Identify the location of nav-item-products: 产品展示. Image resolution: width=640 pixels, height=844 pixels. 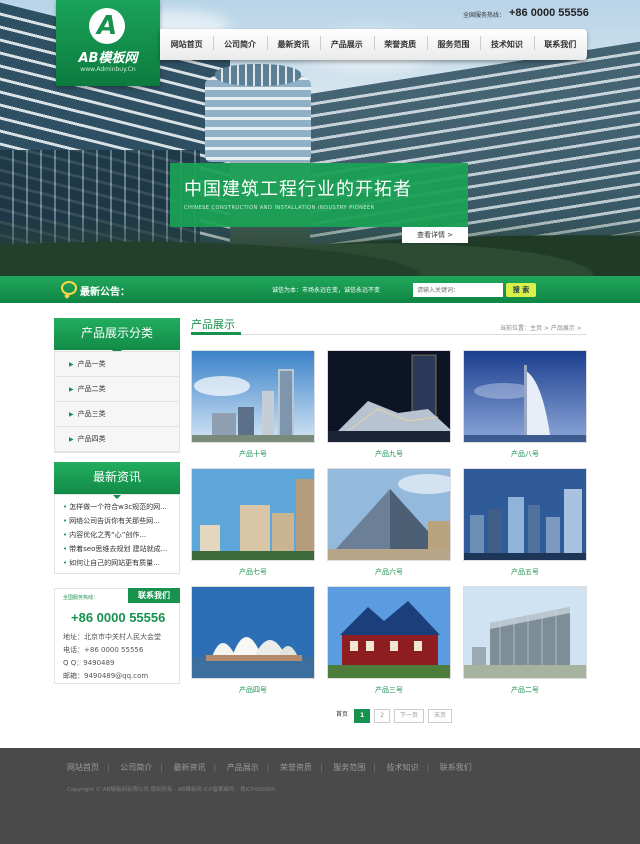
(346, 43).